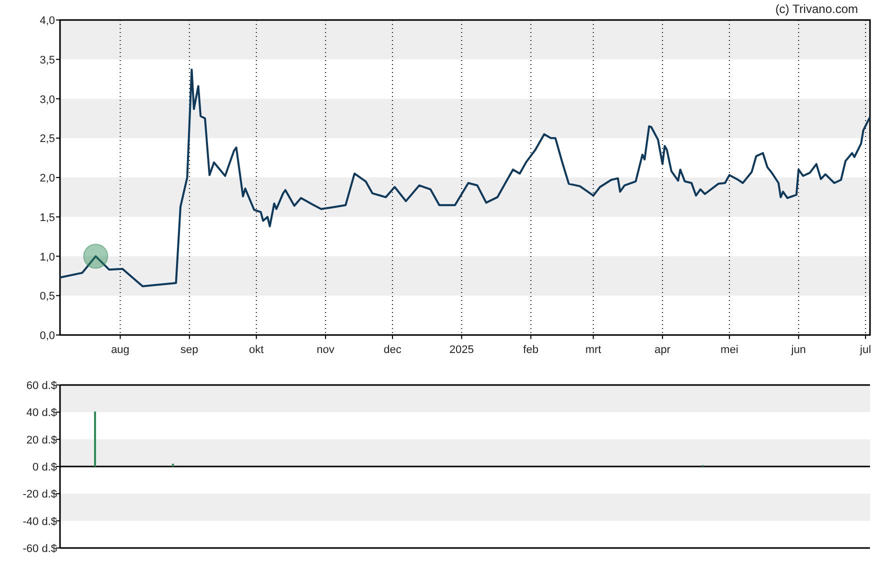  What do you see at coordinates (47, 296) in the screenshot?
I see `axis-label: 0,5` at bounding box center [47, 296].